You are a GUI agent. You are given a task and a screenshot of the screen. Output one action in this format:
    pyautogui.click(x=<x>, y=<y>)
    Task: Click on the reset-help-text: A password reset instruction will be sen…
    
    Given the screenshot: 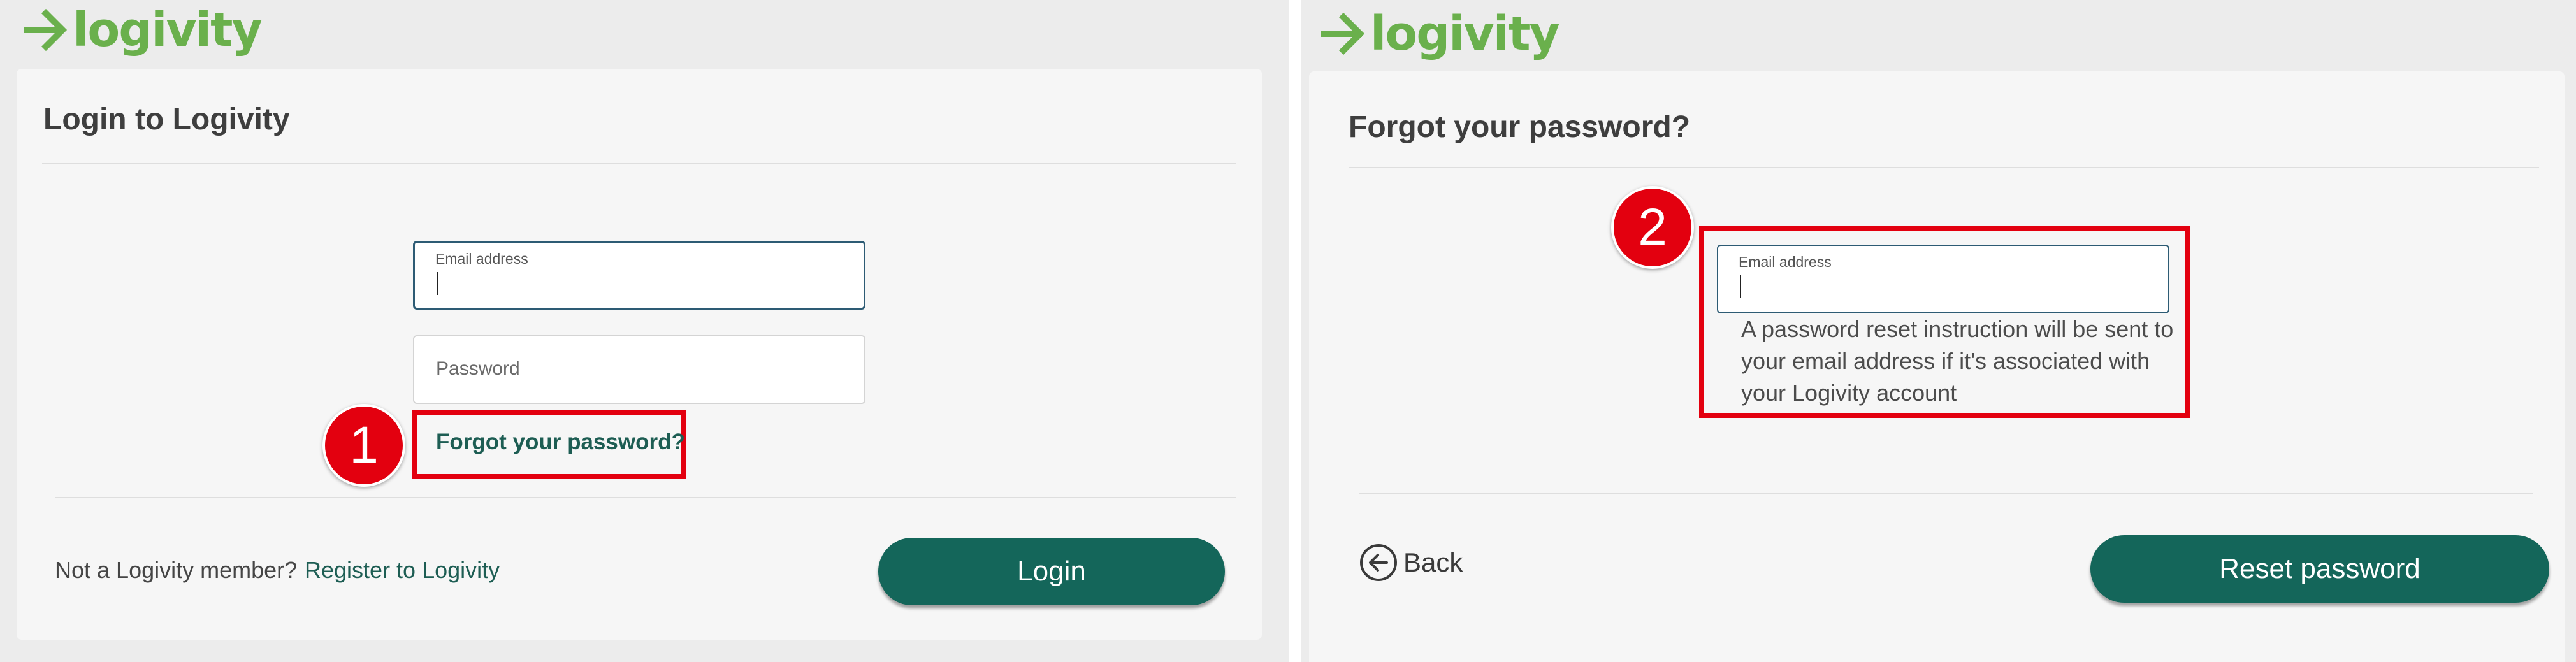 What is the action you would take?
    pyautogui.click(x=1957, y=361)
    